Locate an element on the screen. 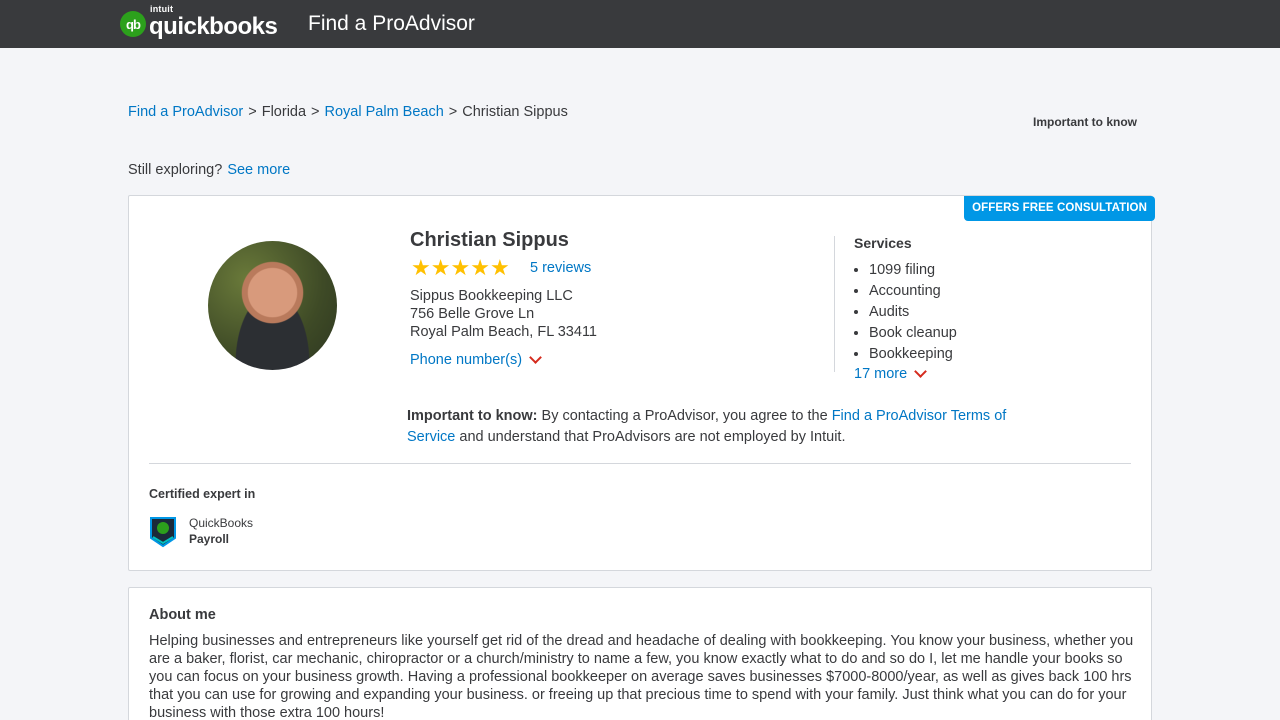 The width and height of the screenshot is (1280, 720). breadcrumb-florida: Florida is located at coordinates (284, 112).